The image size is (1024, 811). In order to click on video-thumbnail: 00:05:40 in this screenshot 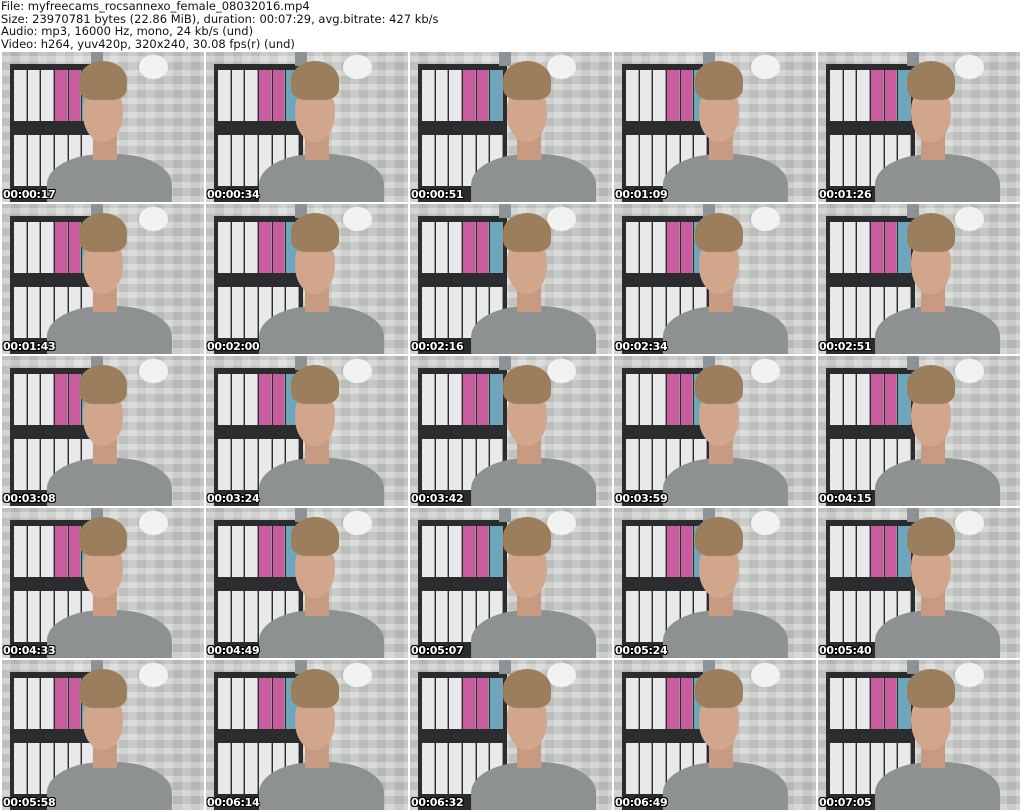, I will do `click(919, 583)`.